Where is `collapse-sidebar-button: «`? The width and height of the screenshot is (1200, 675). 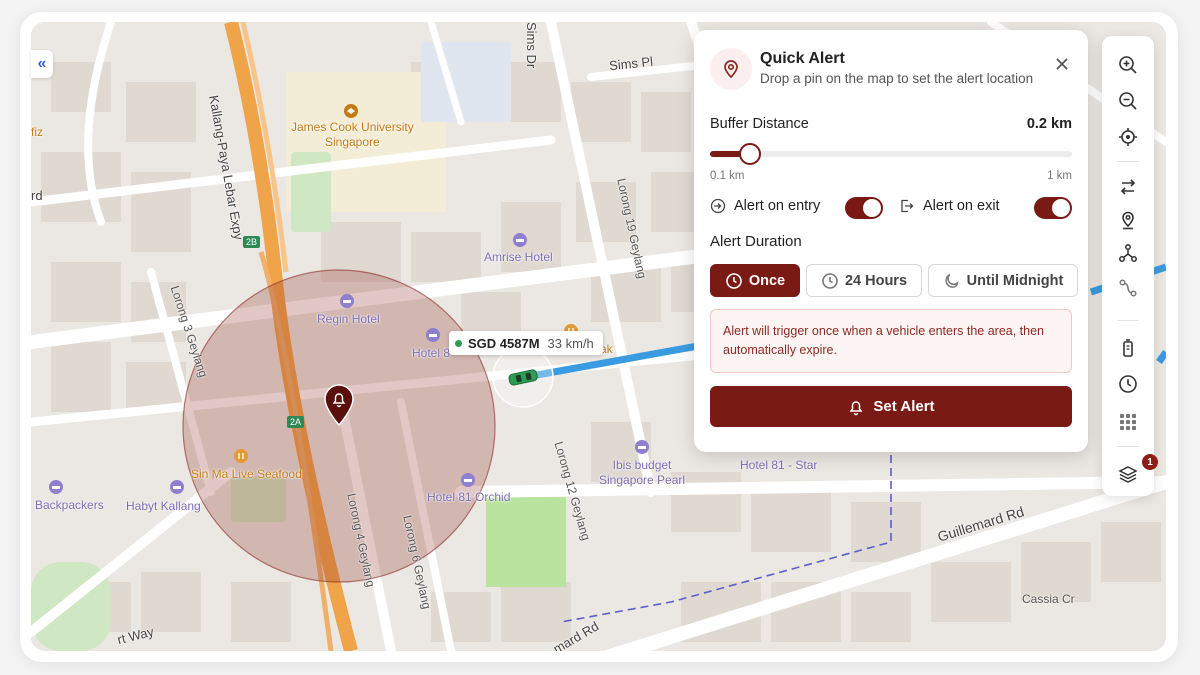 collapse-sidebar-button: « is located at coordinates (42, 64).